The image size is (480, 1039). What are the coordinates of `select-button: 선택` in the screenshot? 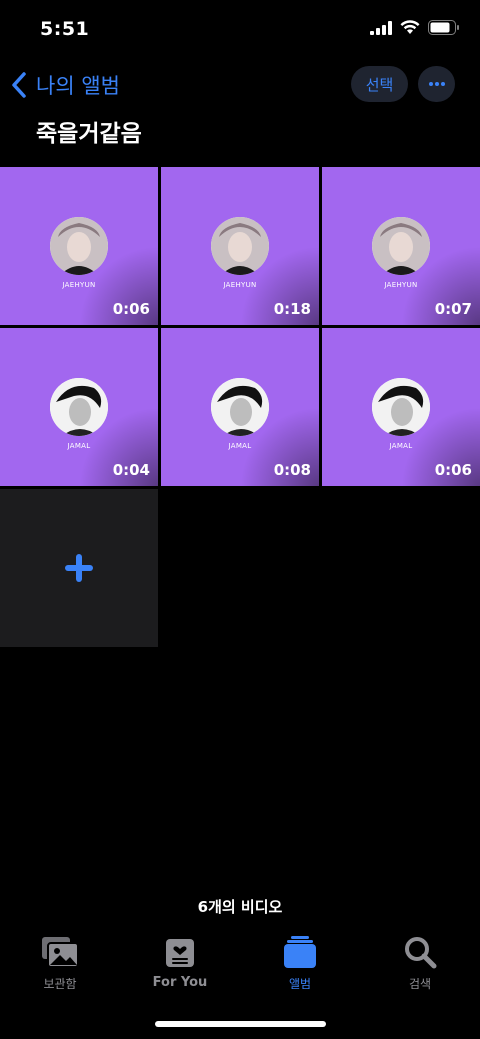 It's located at (379, 84).